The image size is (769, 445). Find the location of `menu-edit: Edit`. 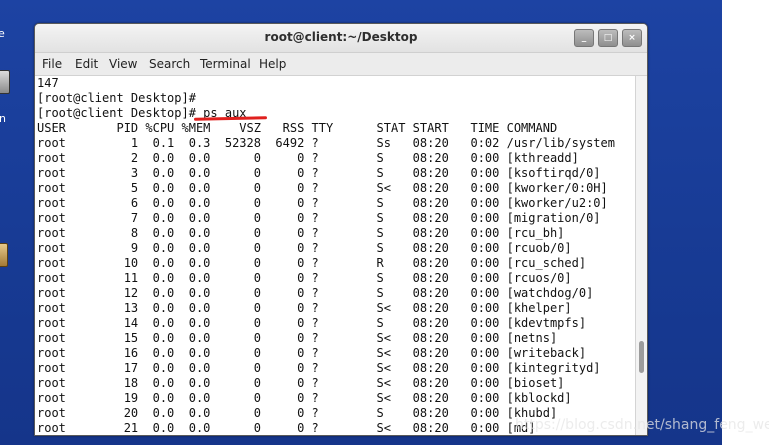

menu-edit: Edit is located at coordinates (86, 64).